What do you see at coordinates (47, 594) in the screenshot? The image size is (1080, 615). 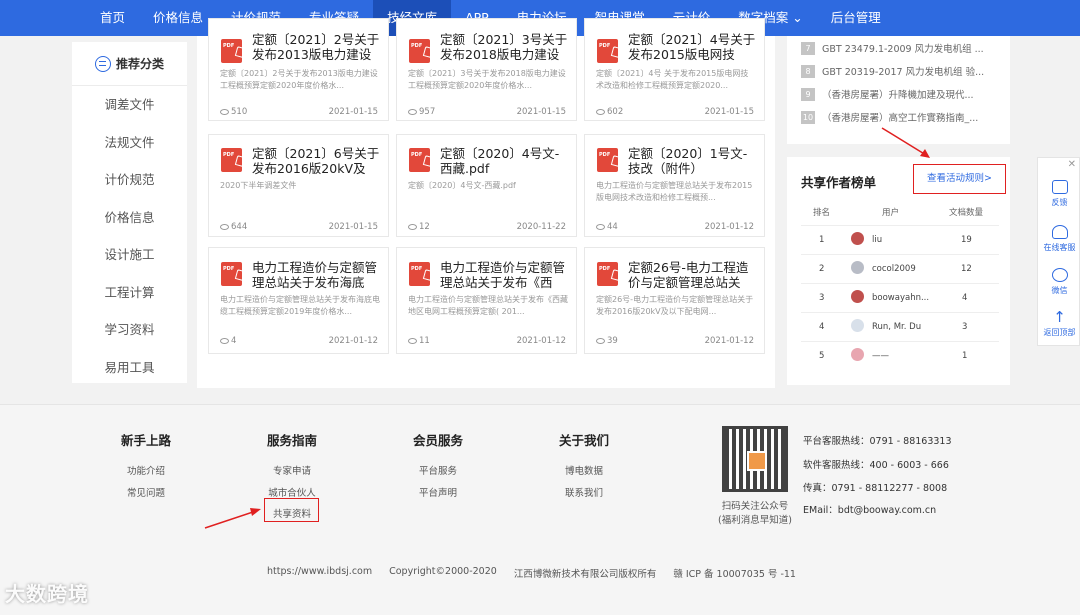 I see `watermark-logo: 大数跨境` at bounding box center [47, 594].